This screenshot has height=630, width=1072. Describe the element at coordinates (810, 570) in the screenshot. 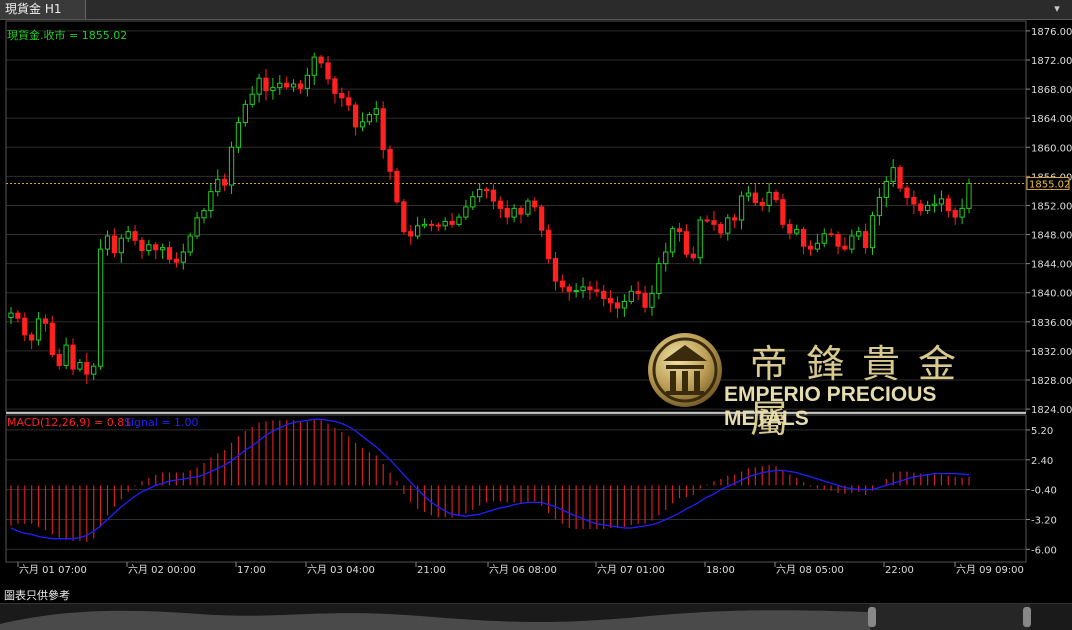

I see `time-tick-label: 六月 08 05:00` at that location.